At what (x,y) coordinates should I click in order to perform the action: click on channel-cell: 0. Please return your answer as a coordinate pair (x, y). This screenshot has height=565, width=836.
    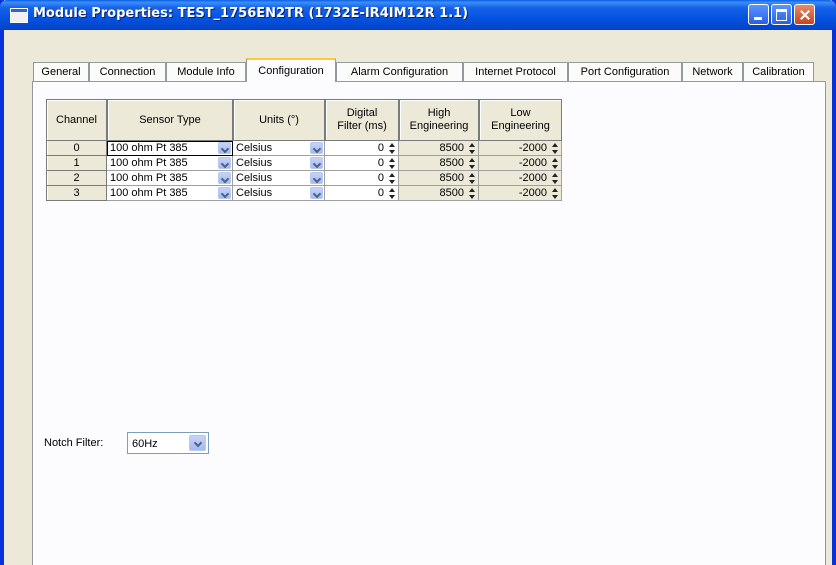
    Looking at the image, I should click on (76, 148).